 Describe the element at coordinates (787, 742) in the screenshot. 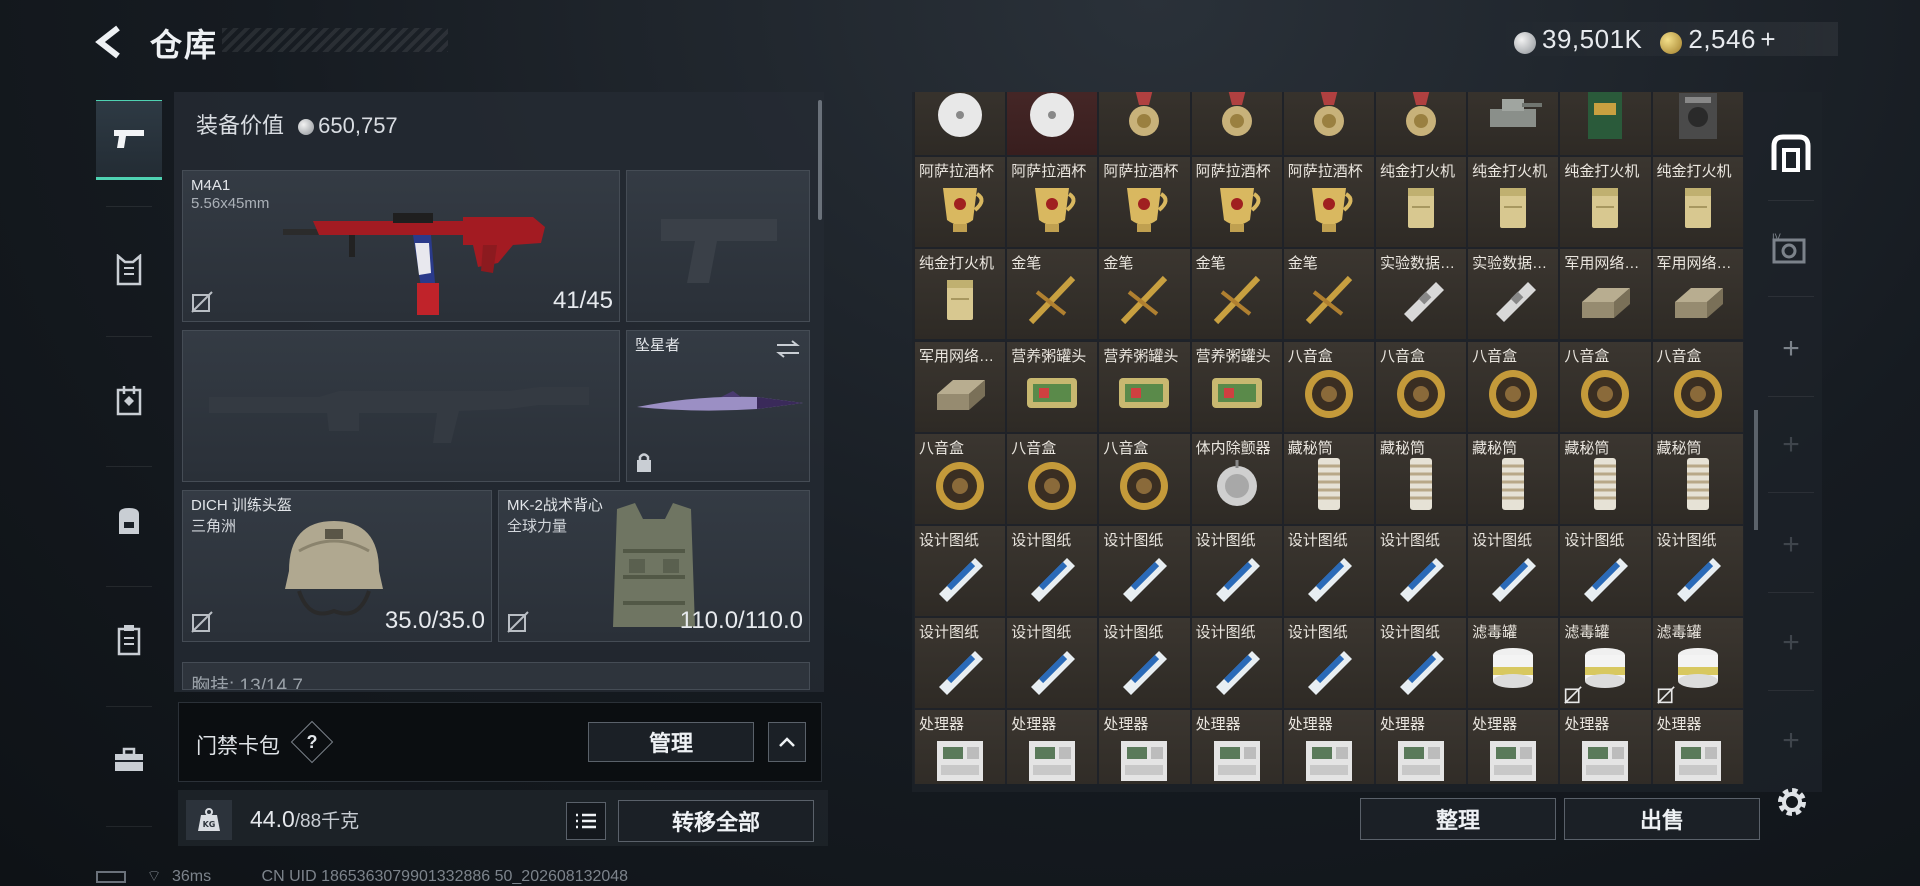

I see `collapse-button` at that location.